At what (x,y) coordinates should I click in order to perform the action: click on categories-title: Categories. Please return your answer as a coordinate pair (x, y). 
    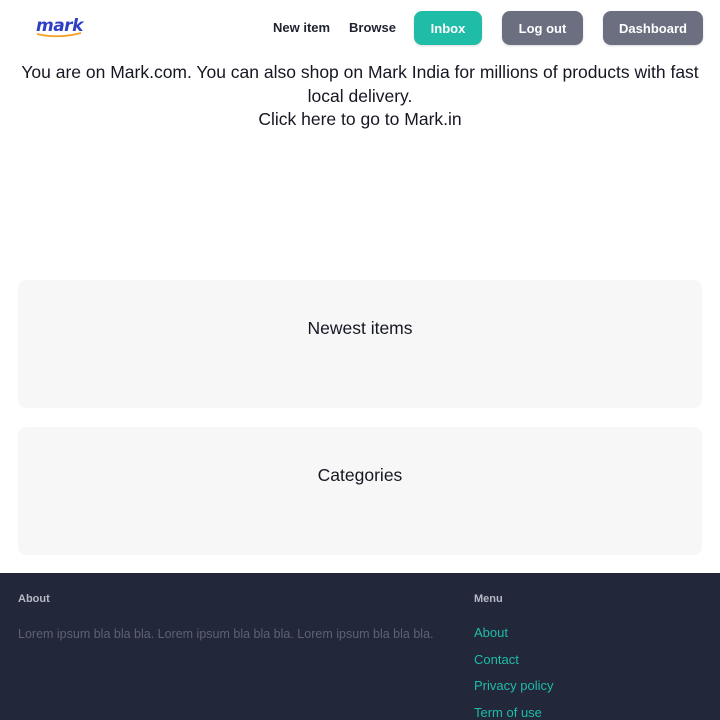
    Looking at the image, I should click on (360, 475).